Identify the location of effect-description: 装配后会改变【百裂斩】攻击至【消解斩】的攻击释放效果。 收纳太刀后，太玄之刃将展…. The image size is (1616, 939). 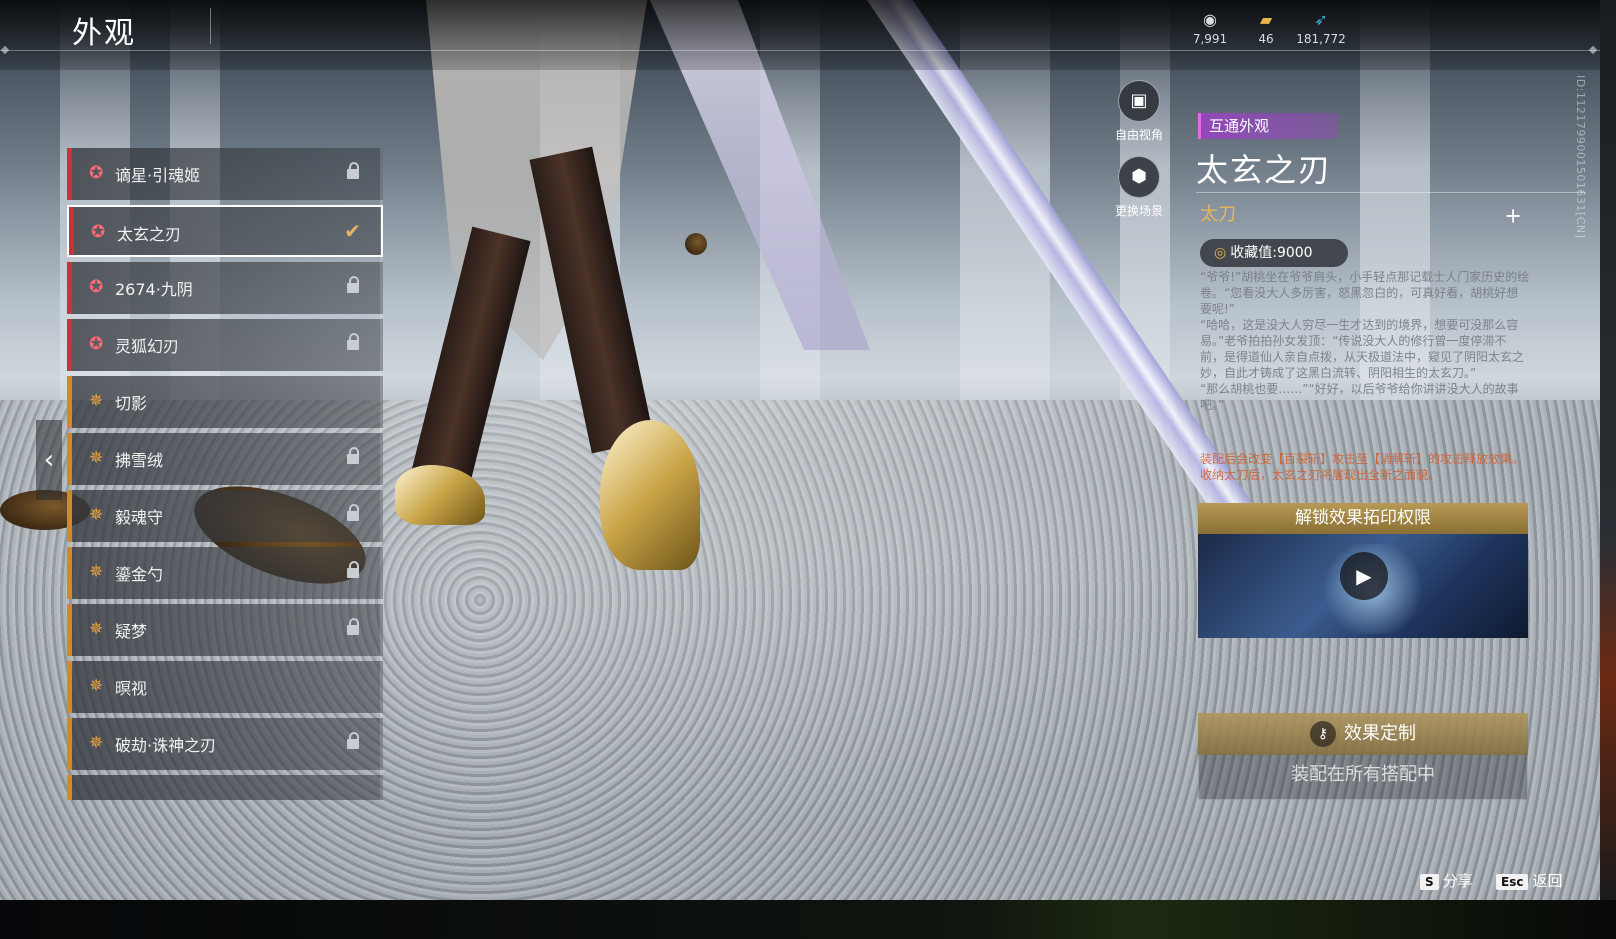
(1362, 467).